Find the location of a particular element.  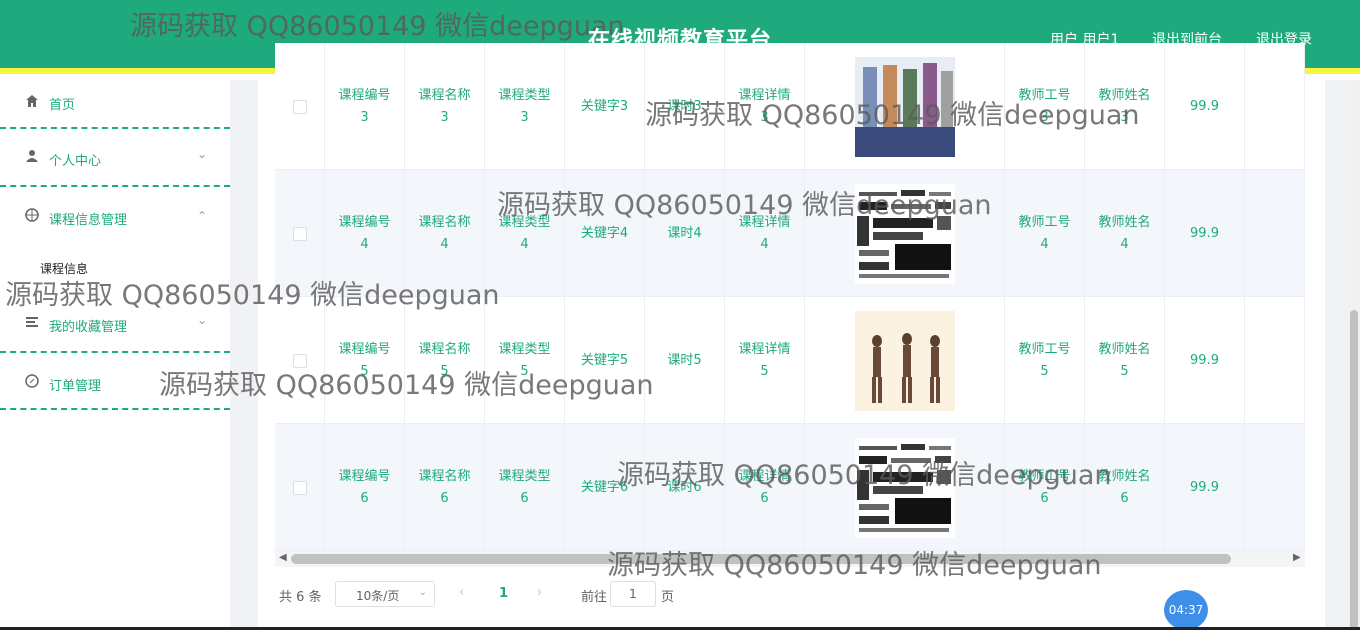

hours-text: 课时4 is located at coordinates (684, 233).